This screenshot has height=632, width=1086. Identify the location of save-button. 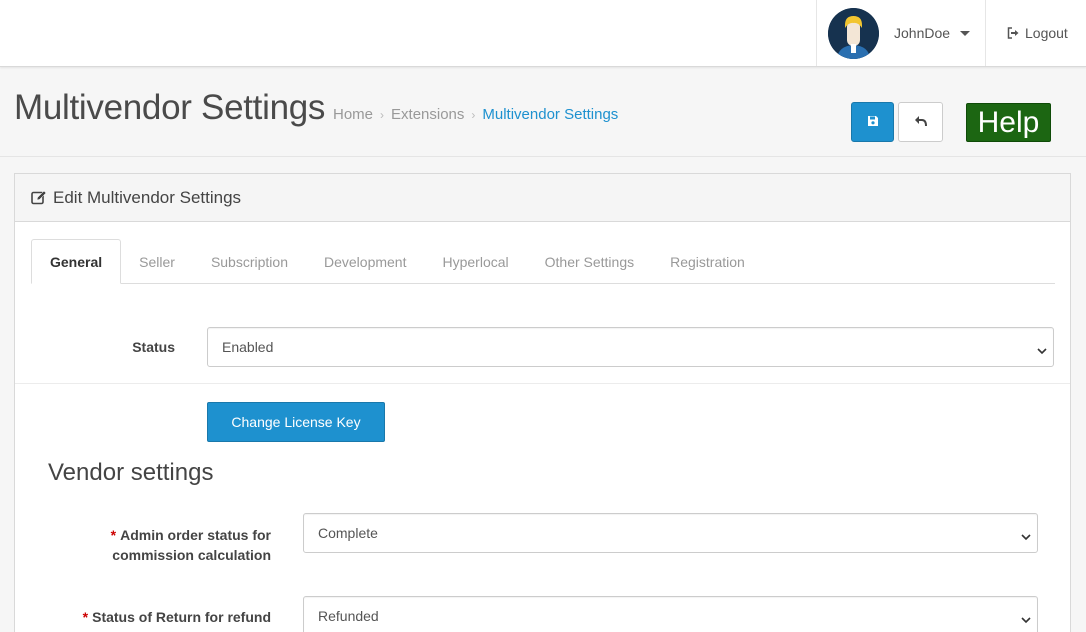
(872, 122).